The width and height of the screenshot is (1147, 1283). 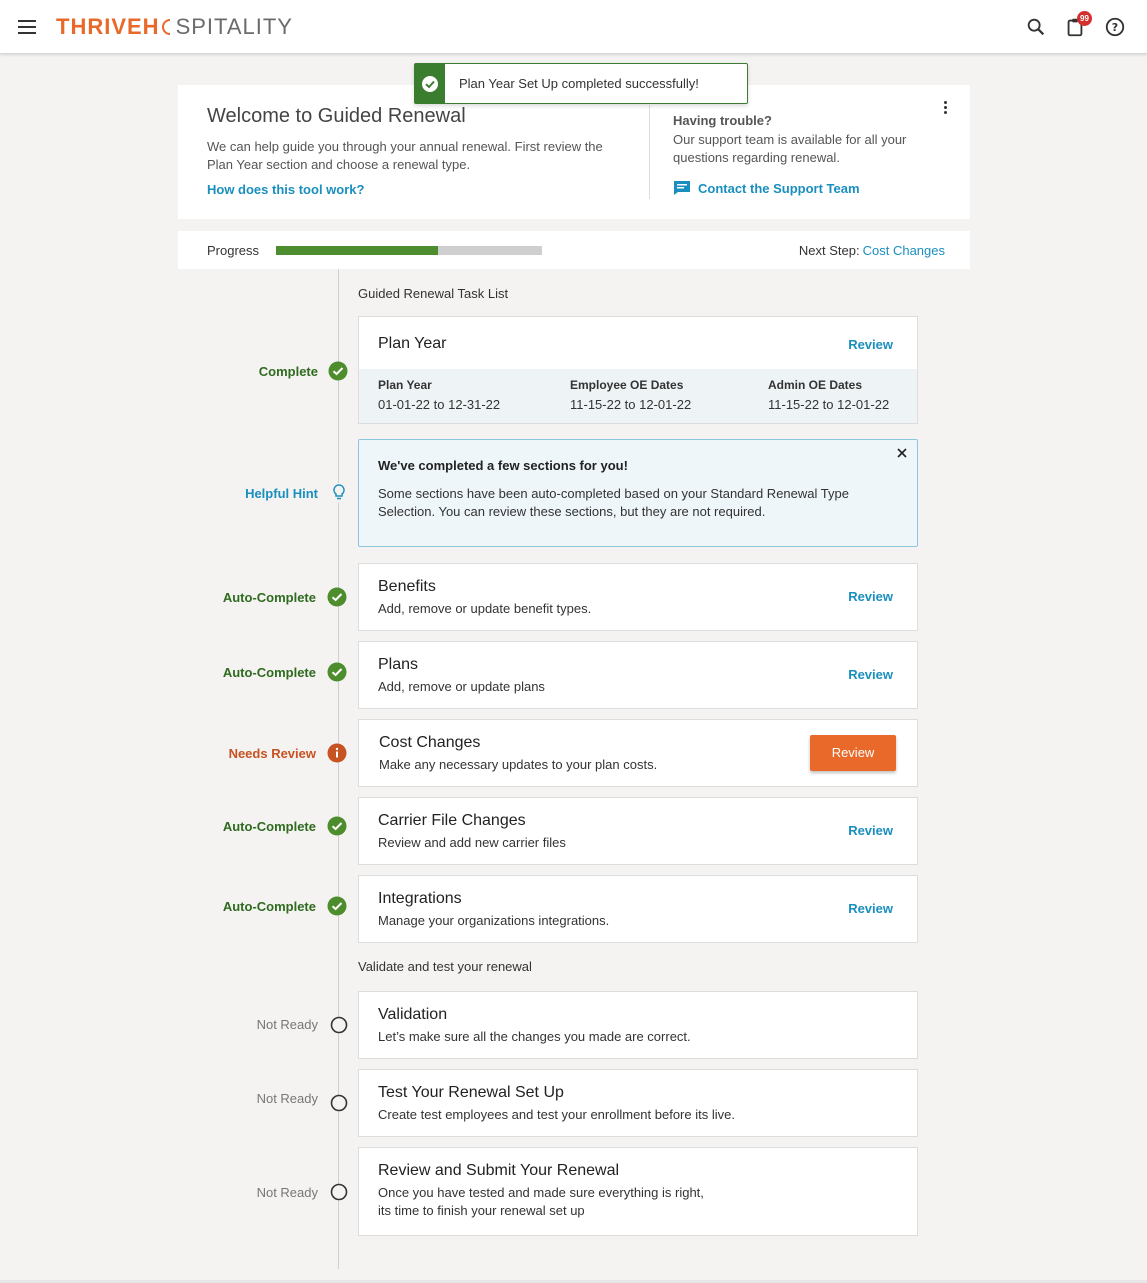 I want to click on status-label: Needs Review, so click(x=272, y=753).